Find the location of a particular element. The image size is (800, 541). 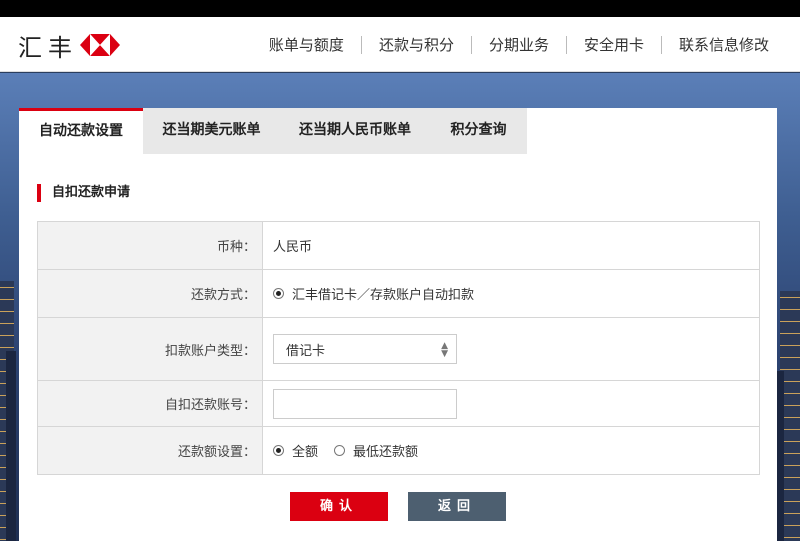

nav-bills-limits: 账单与额度 is located at coordinates (306, 44).